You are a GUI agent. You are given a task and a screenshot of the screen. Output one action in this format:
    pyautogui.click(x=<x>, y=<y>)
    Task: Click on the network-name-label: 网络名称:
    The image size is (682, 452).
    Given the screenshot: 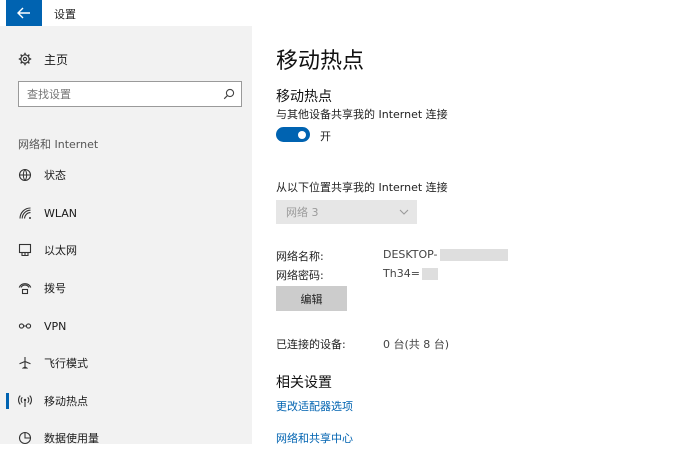 What is the action you would take?
    pyautogui.click(x=300, y=256)
    